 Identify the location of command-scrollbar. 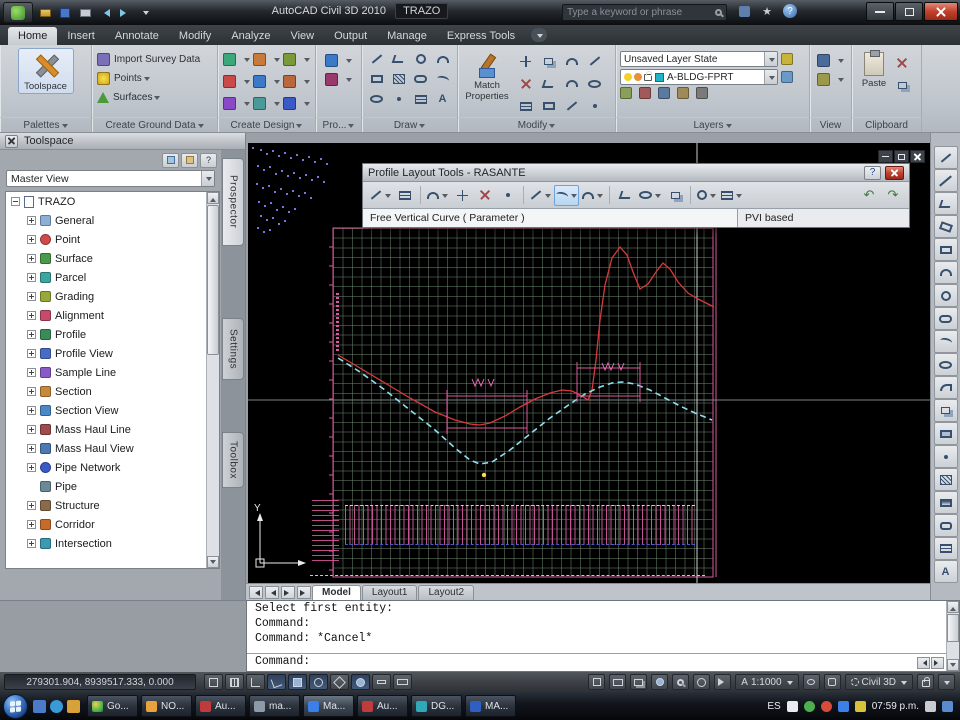
(952, 636).